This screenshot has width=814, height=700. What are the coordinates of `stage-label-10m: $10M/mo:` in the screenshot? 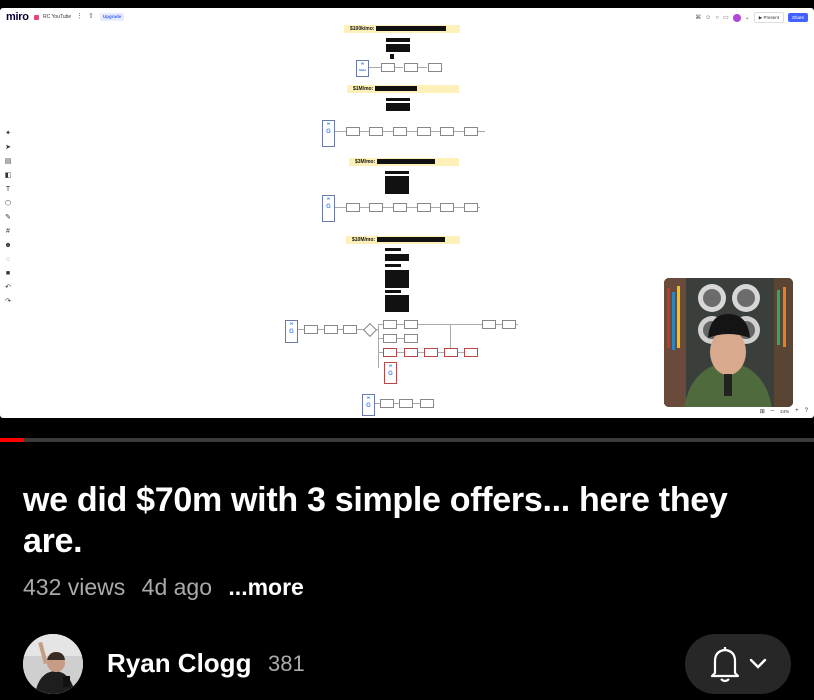 It's located at (403, 240).